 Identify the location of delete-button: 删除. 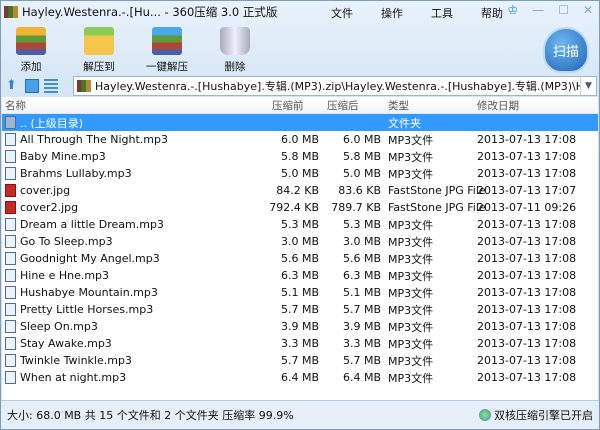
(235, 50).